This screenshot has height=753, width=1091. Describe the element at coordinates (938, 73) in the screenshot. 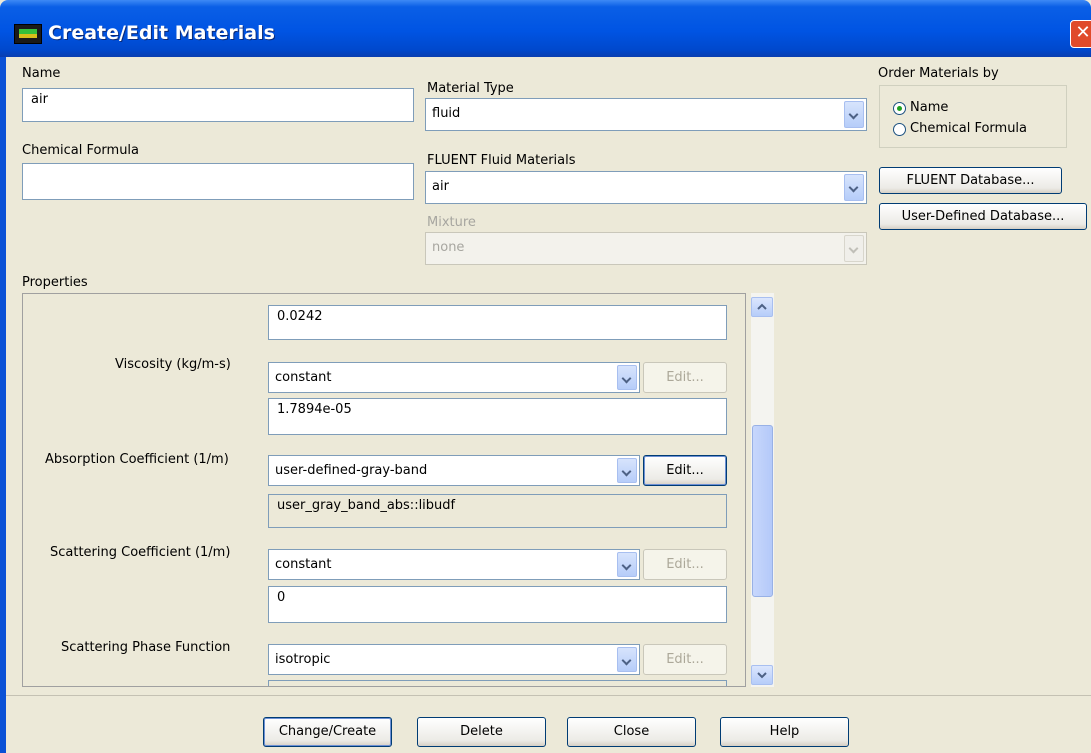

I see `order-materials-by-label: Order Materials by` at that location.